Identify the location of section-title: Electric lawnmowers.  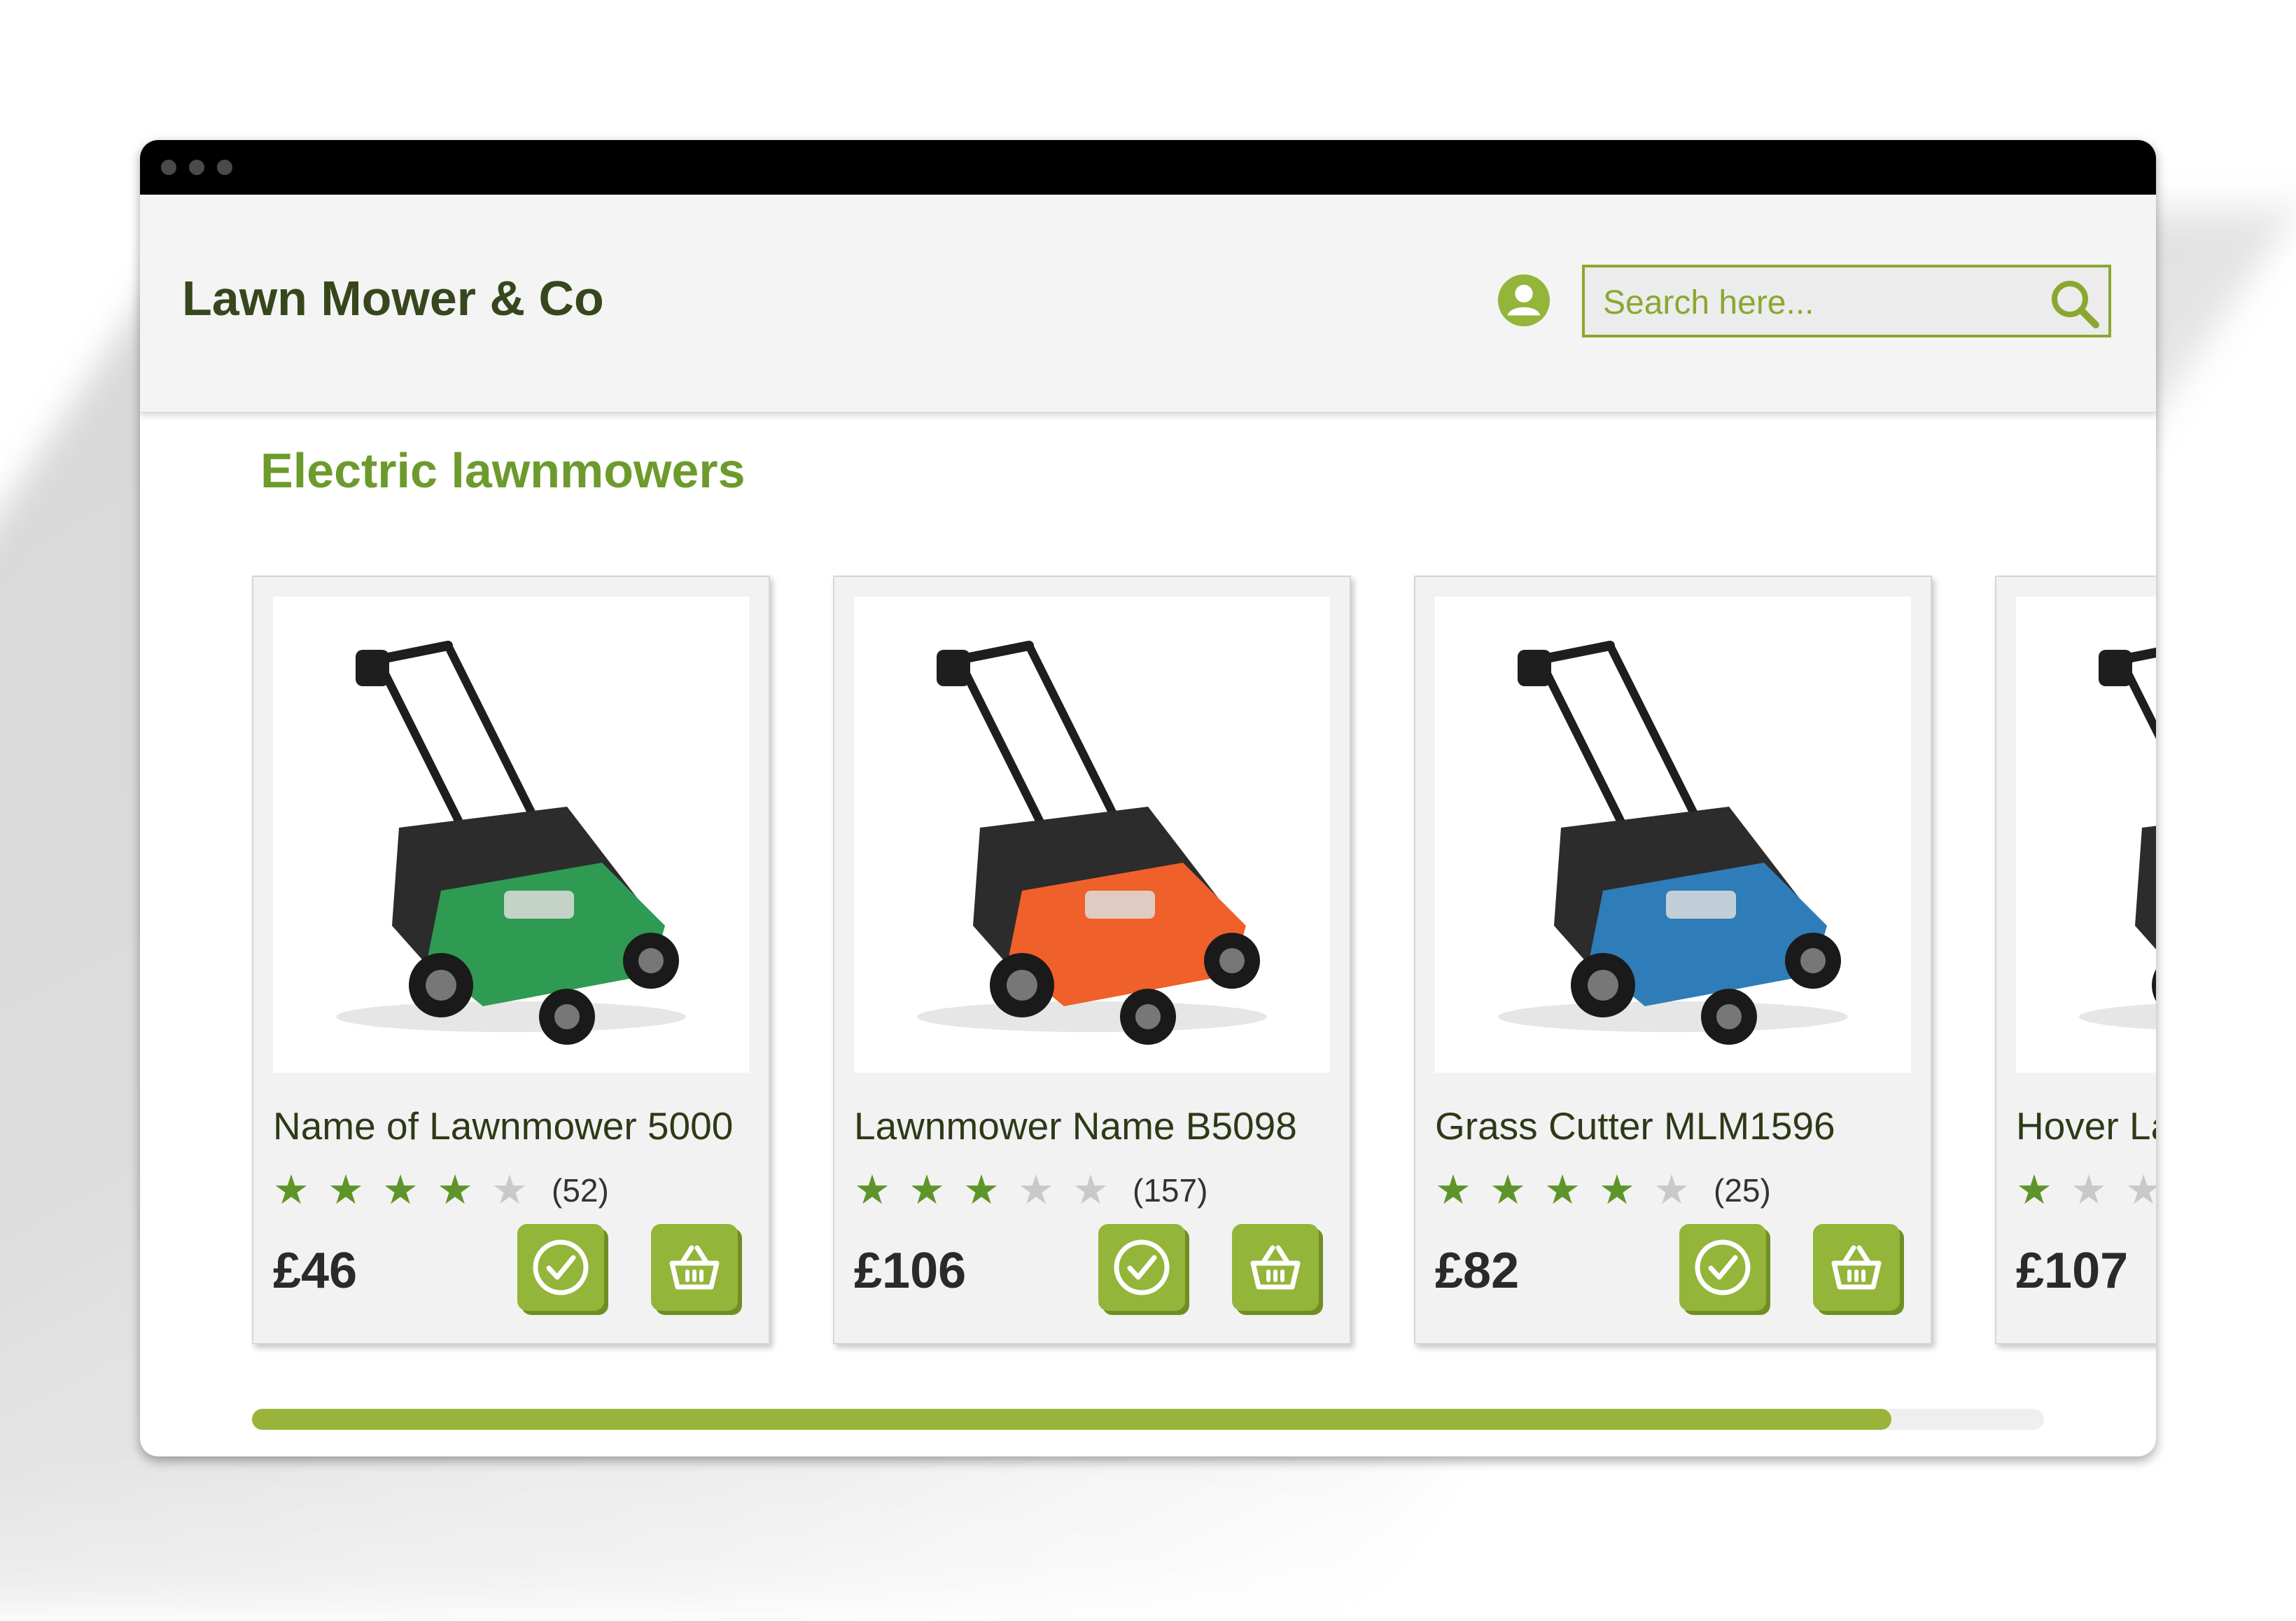
(503, 470).